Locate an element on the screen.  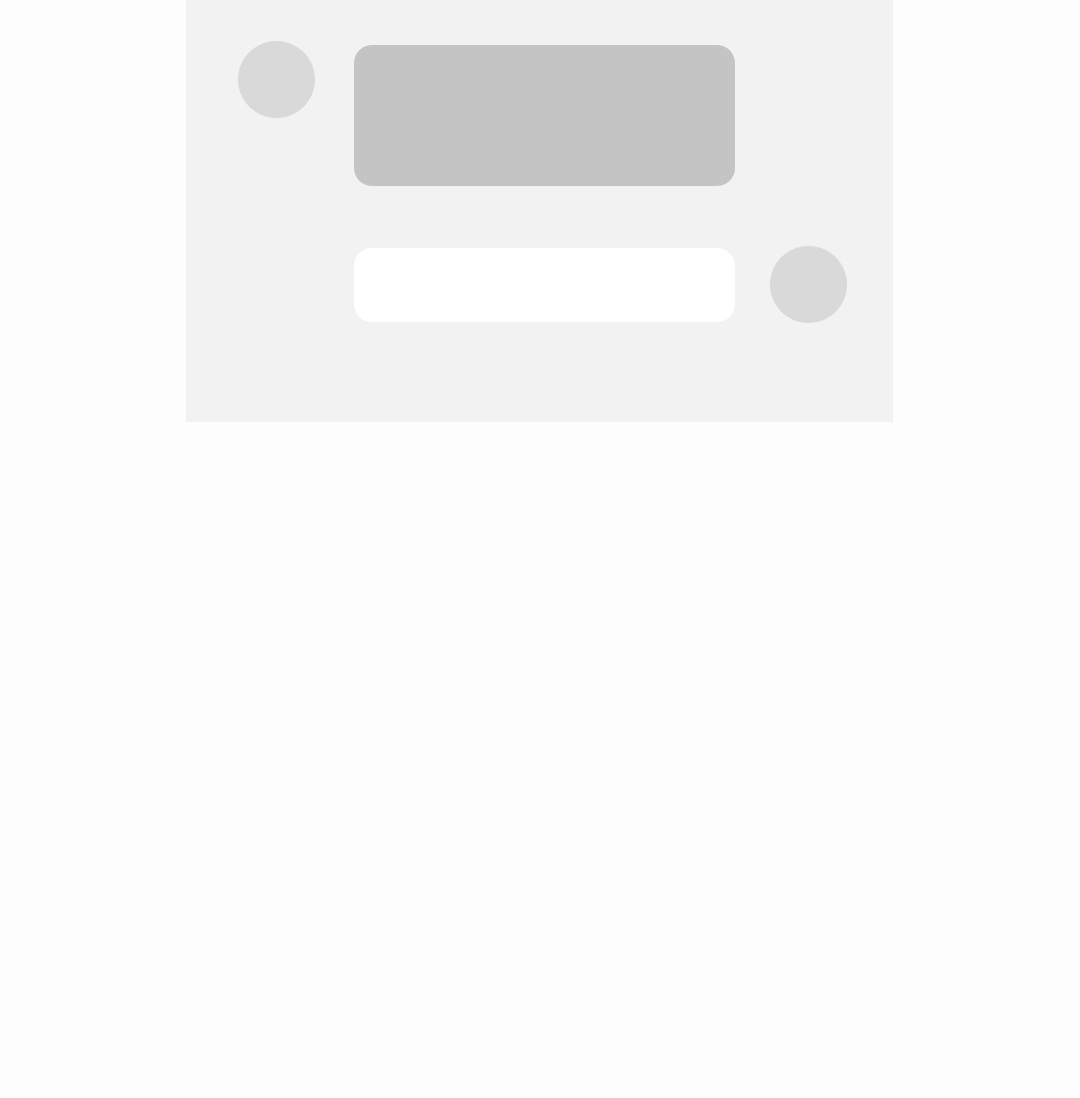
user-avatar-icon is located at coordinates (808, 284).